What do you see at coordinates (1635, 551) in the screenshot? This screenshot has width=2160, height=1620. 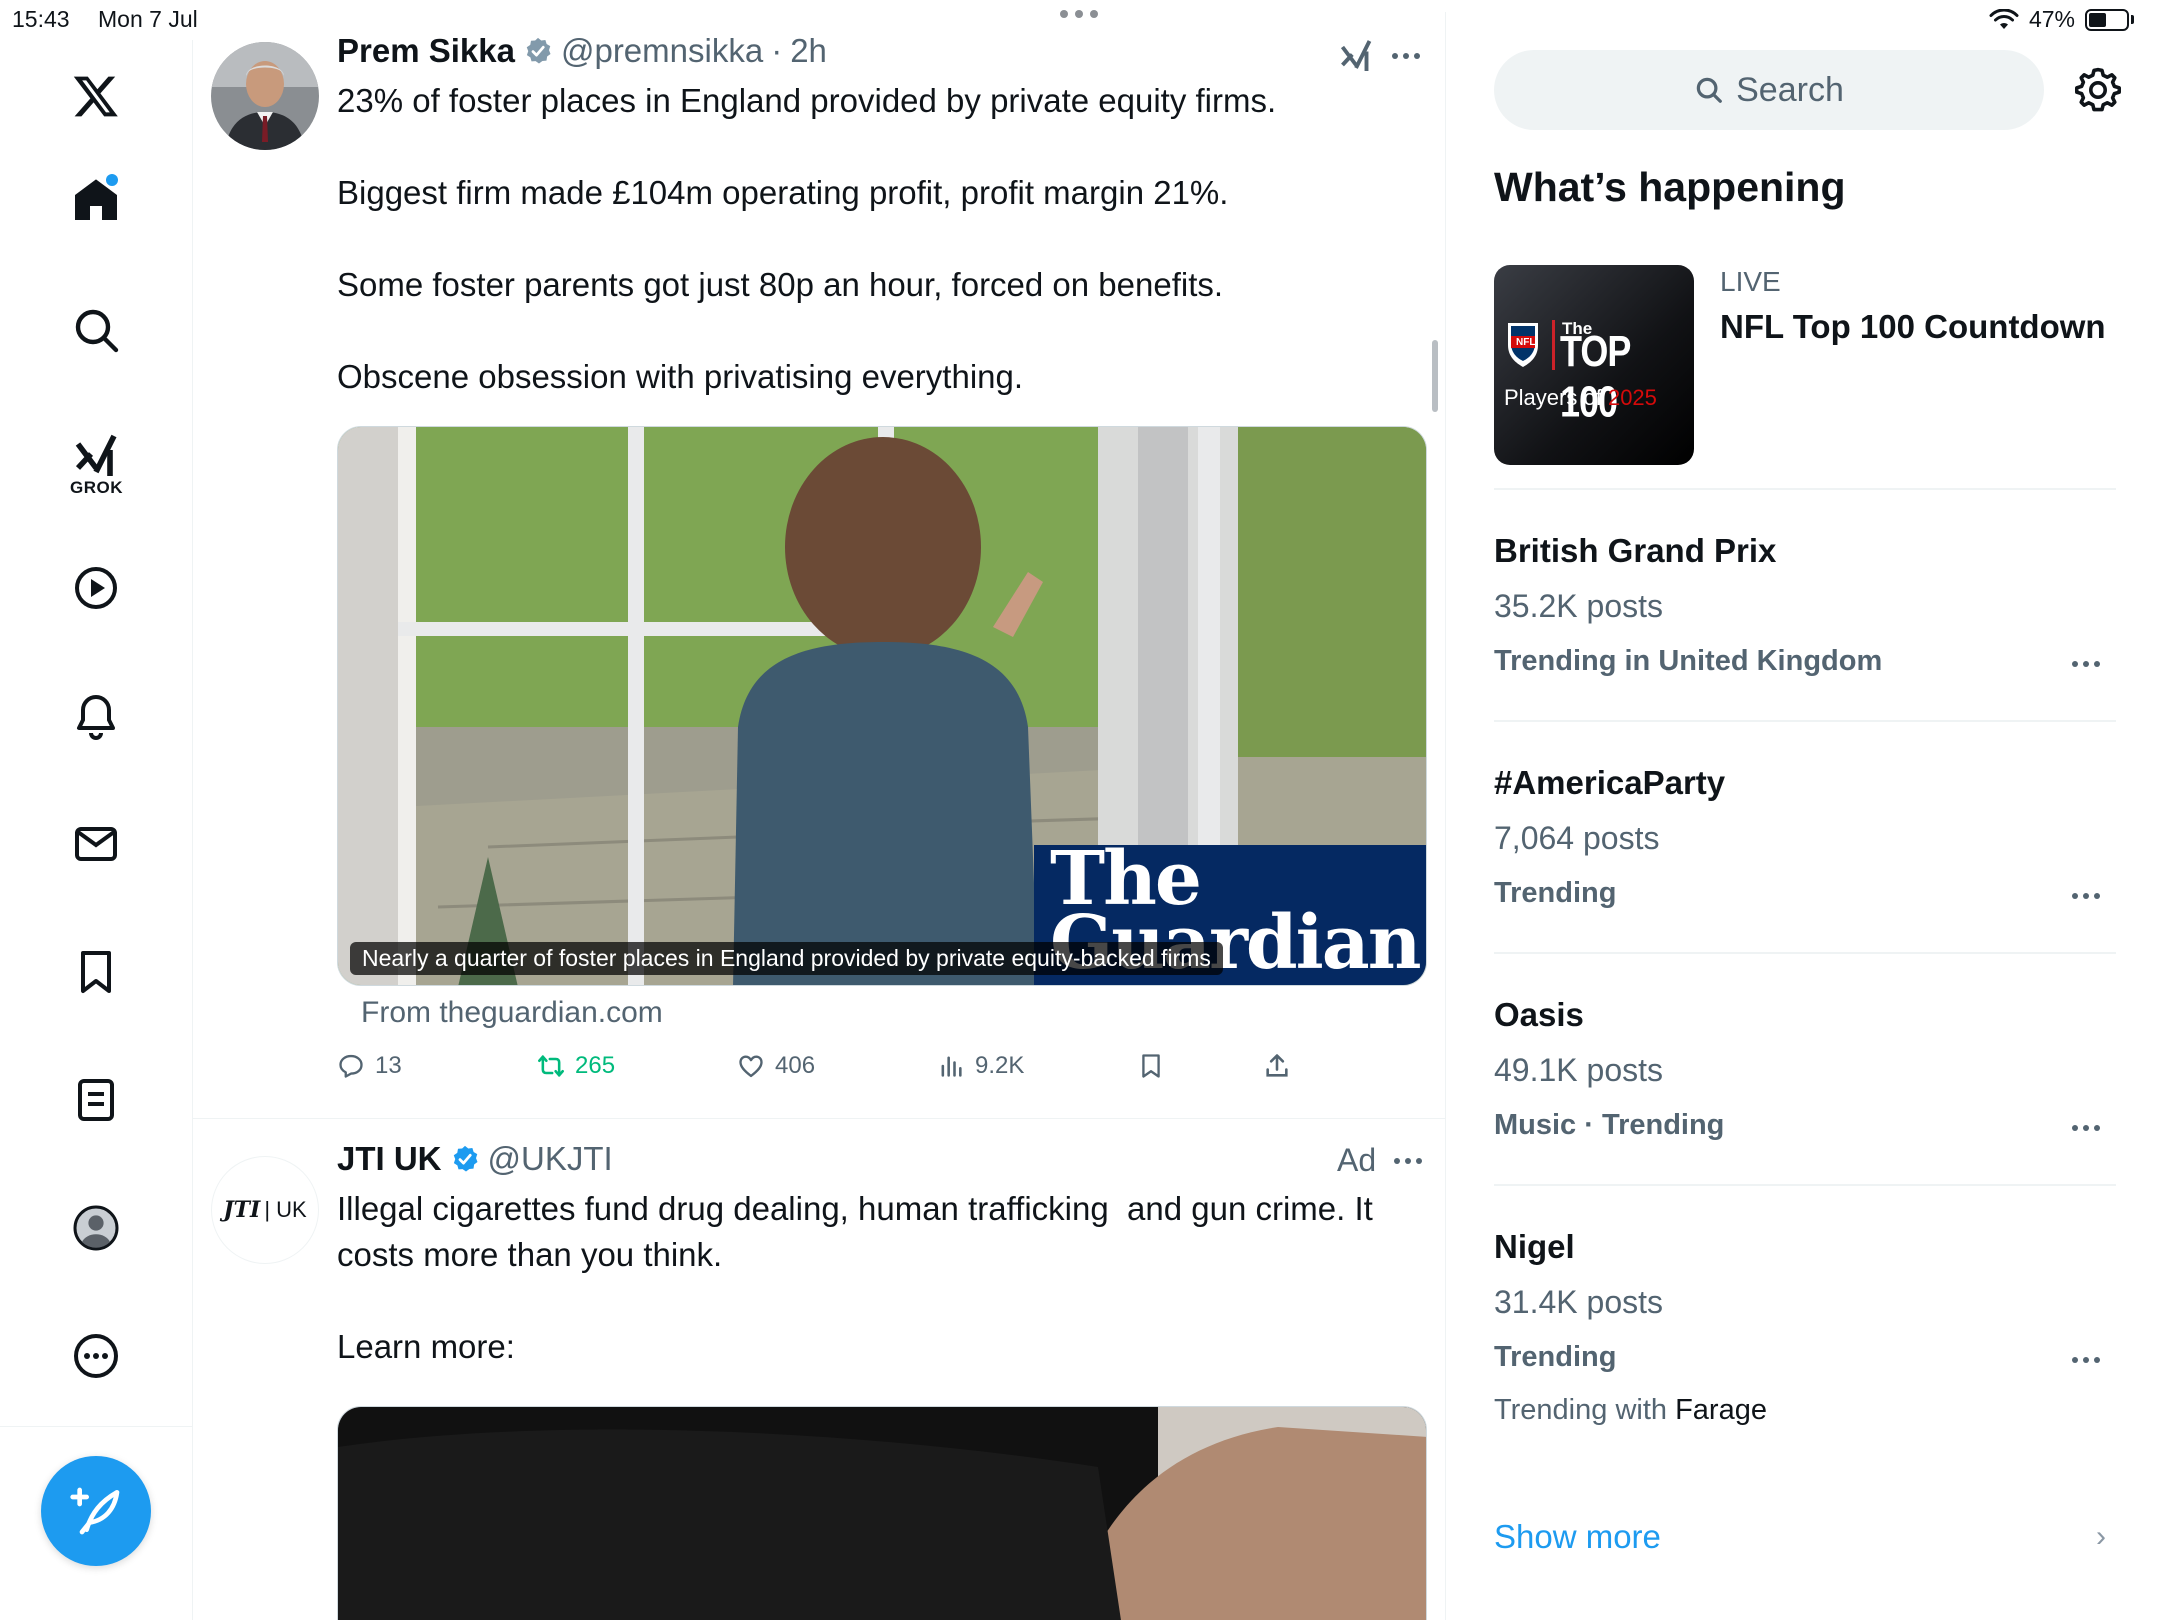 I see `trend-name-british-grand-prix: British Grand Prix` at bounding box center [1635, 551].